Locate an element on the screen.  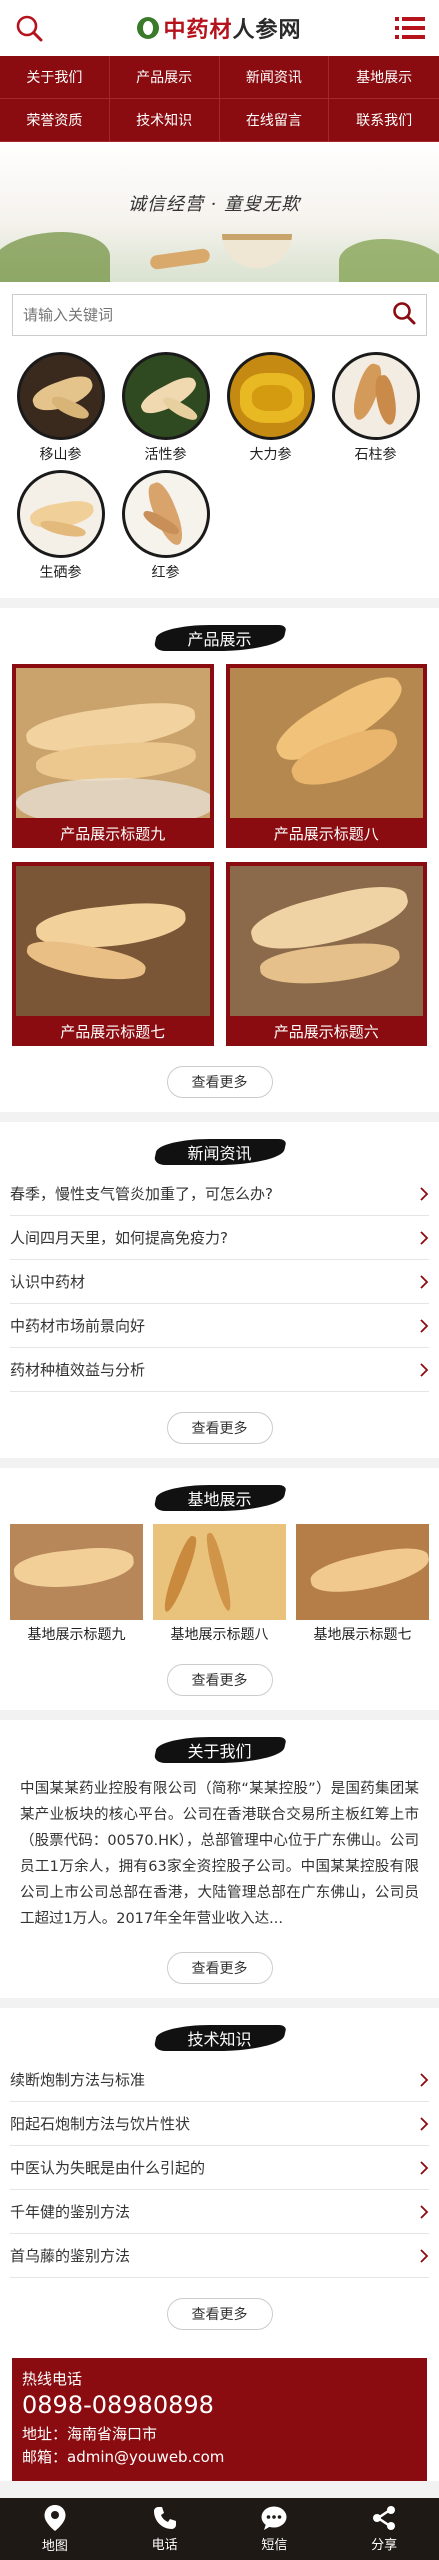
search-section is located at coordinates (219, 315).